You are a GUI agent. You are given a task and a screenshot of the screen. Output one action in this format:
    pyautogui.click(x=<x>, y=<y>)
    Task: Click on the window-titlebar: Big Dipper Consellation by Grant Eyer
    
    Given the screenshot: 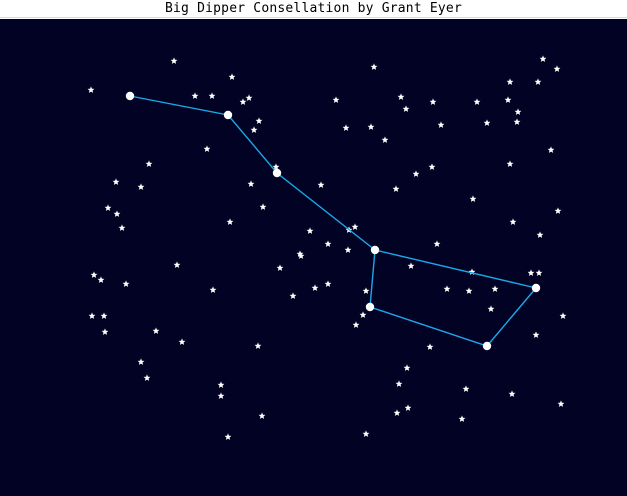 What is the action you would take?
    pyautogui.click(x=313, y=9)
    